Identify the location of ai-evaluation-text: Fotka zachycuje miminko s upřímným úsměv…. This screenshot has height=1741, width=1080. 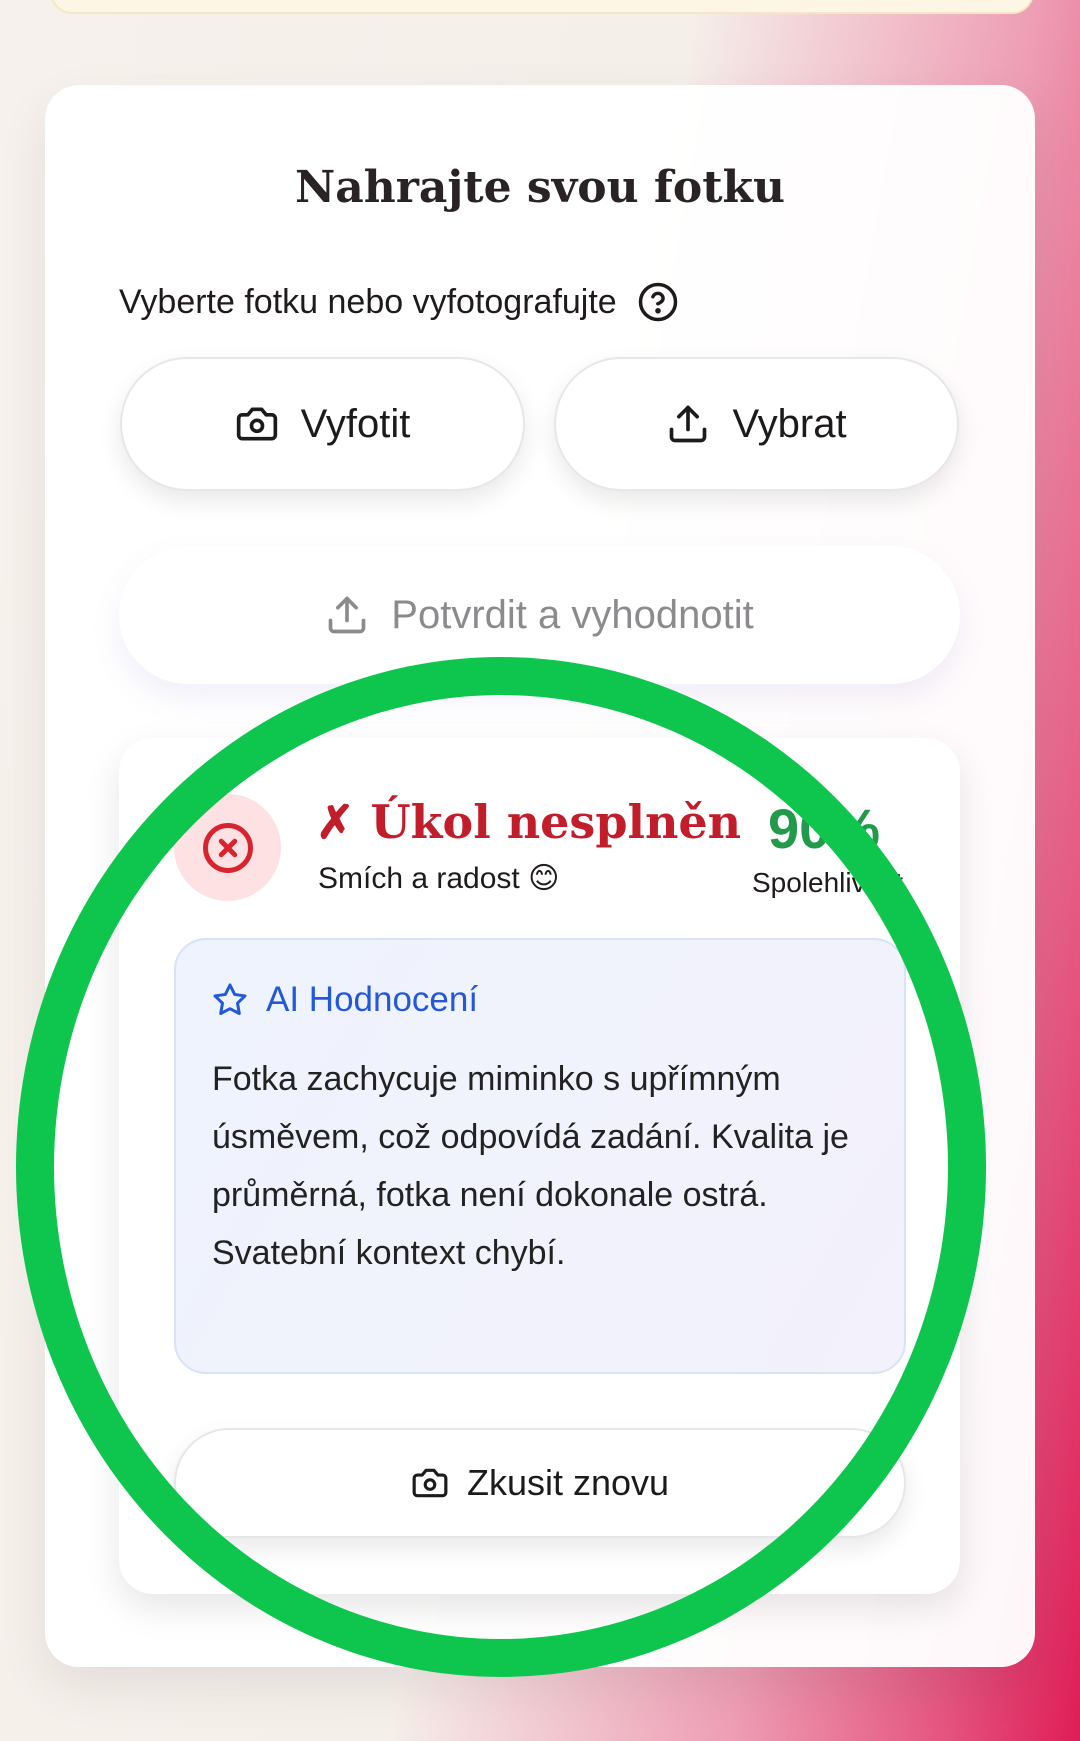
(530, 1166).